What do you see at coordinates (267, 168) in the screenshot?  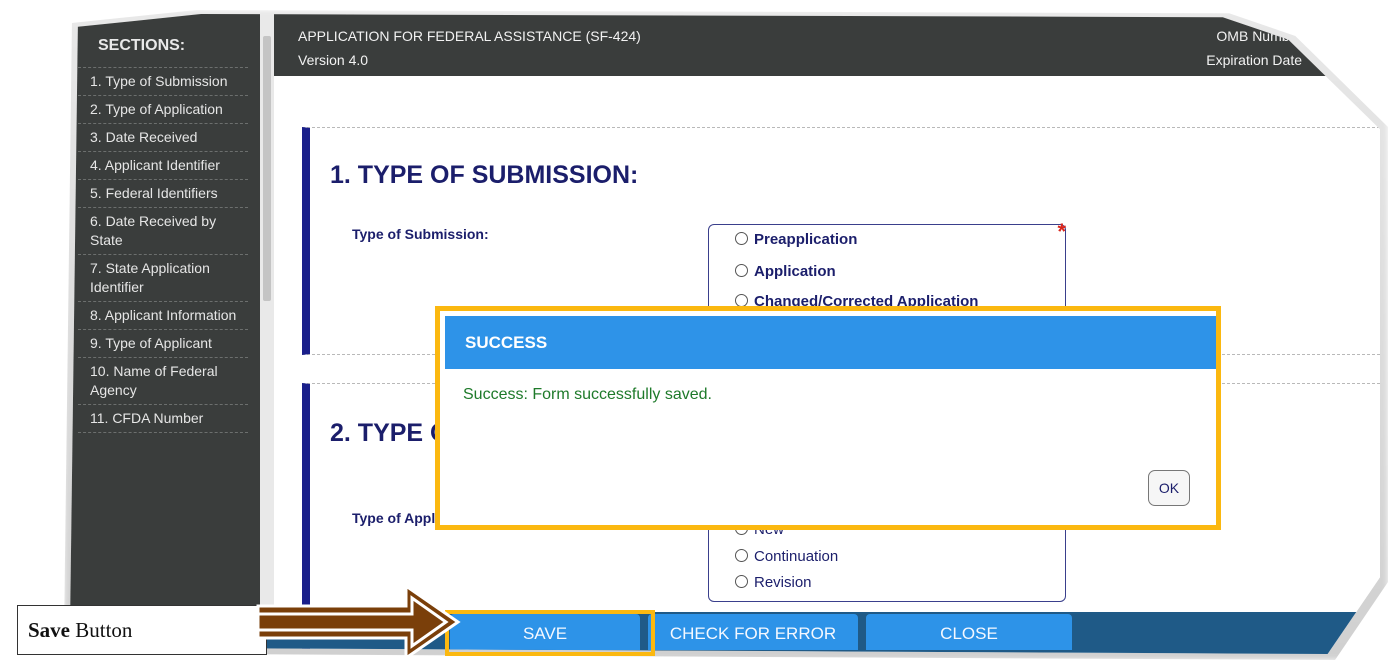 I see `sidebar-scroll-thumb` at bounding box center [267, 168].